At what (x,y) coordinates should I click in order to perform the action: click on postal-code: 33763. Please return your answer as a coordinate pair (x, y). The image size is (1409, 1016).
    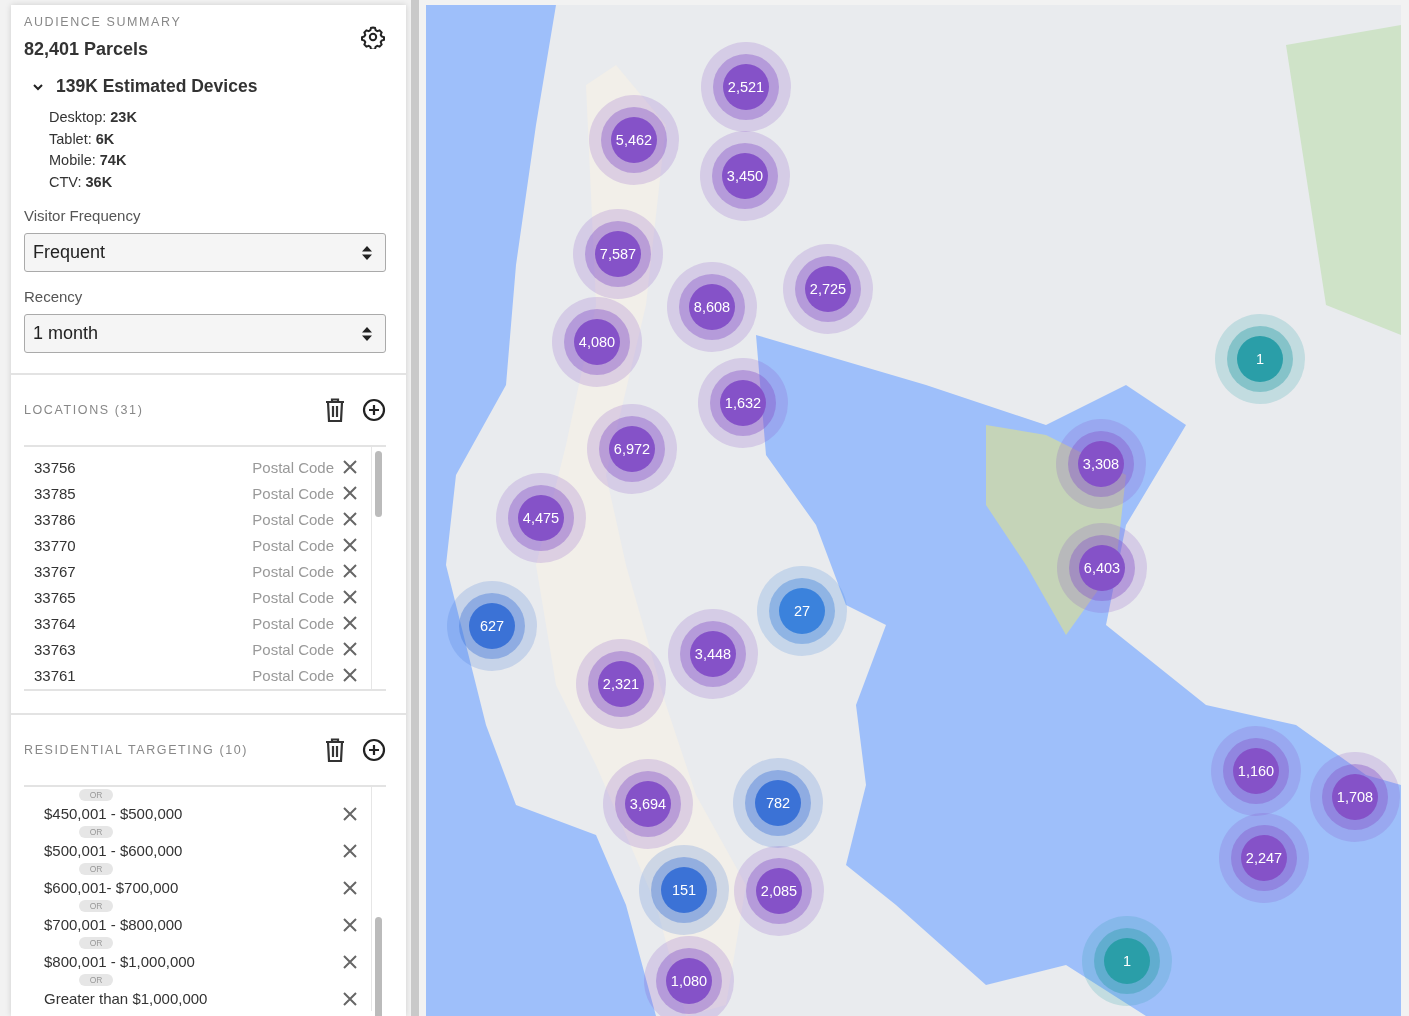
    Looking at the image, I should click on (55, 649).